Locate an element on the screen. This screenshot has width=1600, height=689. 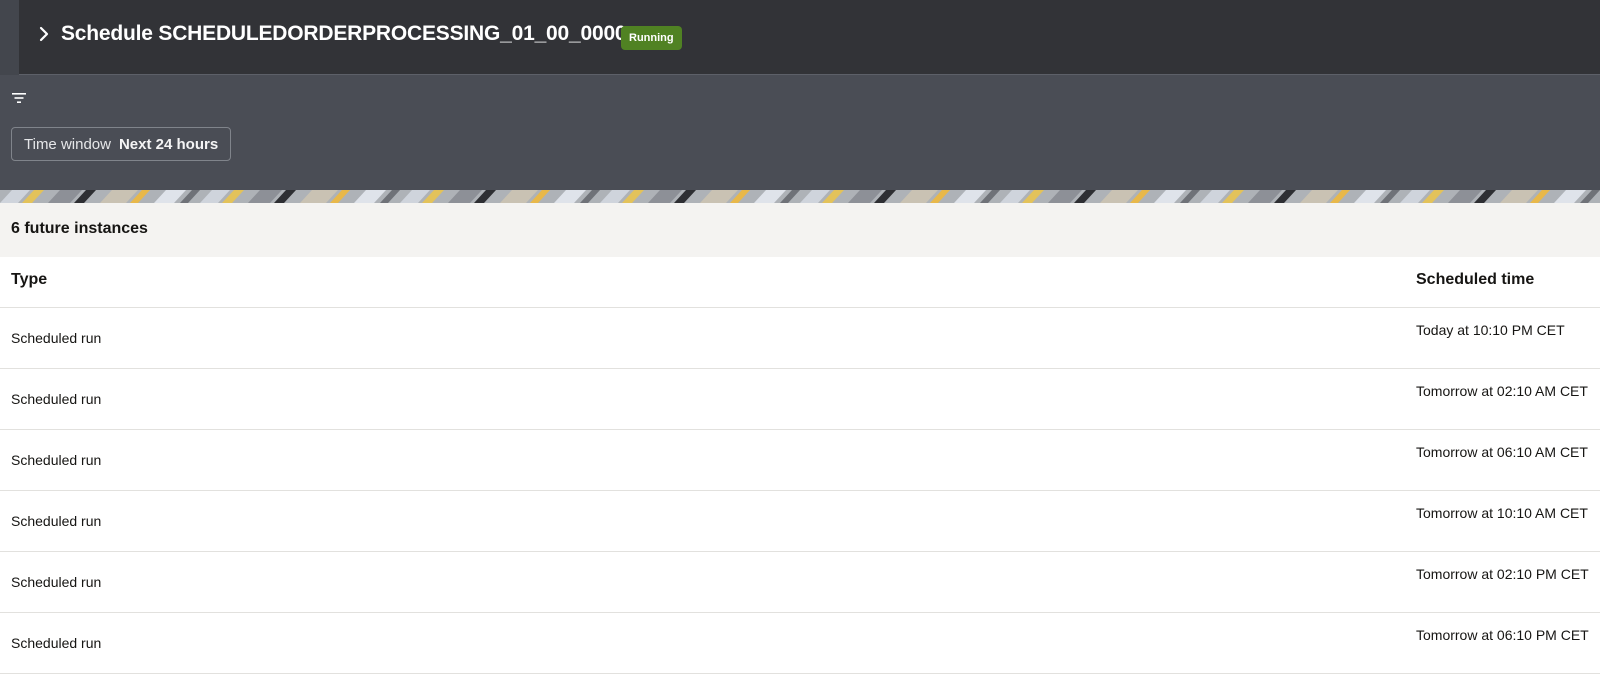
cell-scheduled-time: Tomorrow at 10:10 AM CET is located at coordinates (1502, 513).